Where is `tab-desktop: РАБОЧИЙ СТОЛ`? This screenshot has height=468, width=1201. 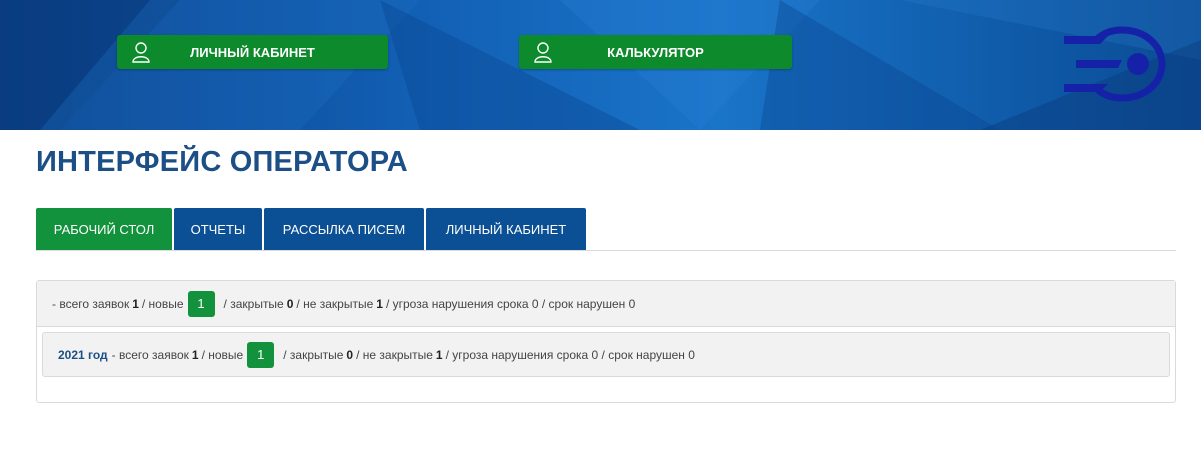 tab-desktop: РАБОЧИЙ СТОЛ is located at coordinates (104, 229).